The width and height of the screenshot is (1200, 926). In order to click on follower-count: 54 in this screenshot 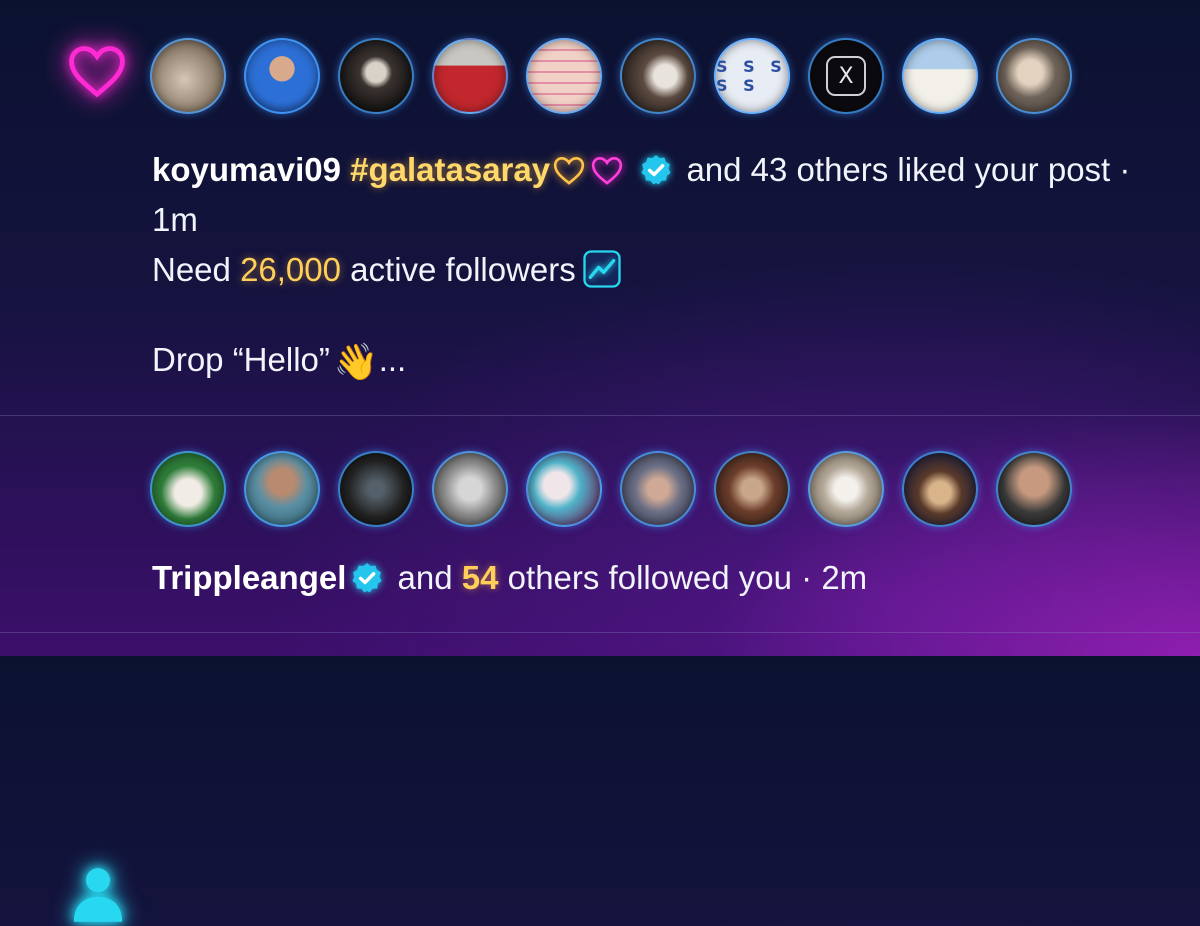, I will do `click(480, 577)`.